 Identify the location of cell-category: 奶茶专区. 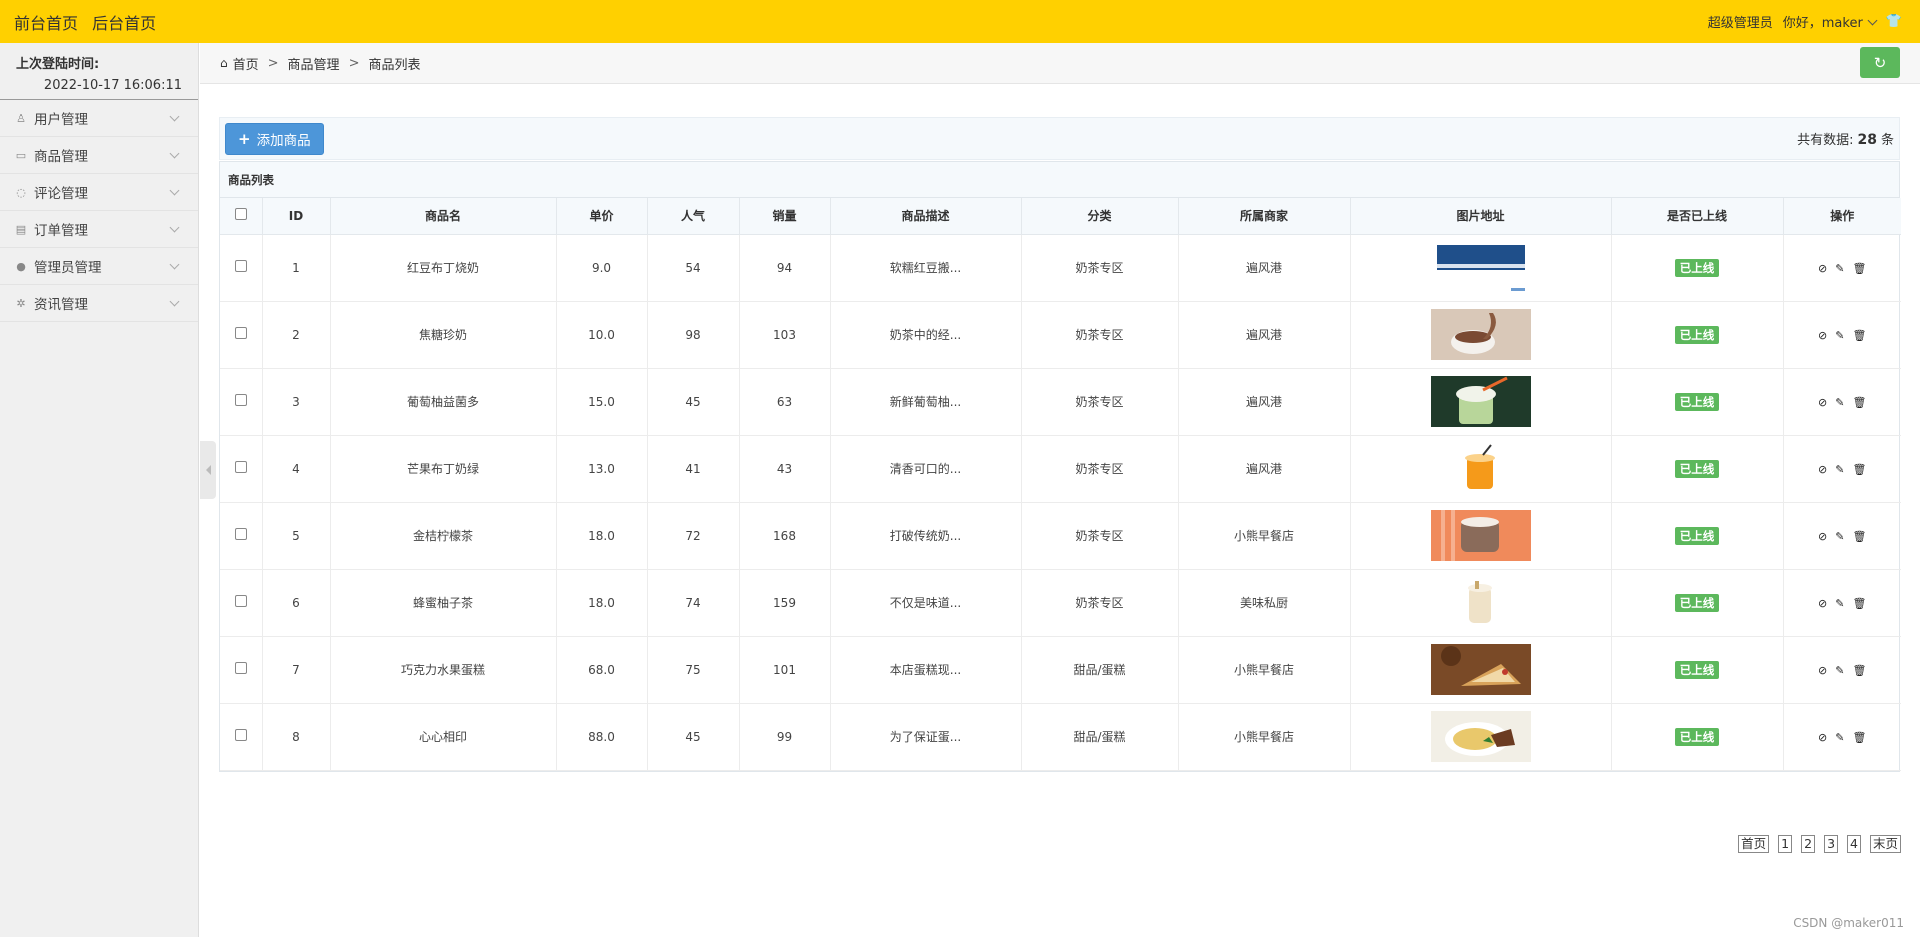
(1100, 469).